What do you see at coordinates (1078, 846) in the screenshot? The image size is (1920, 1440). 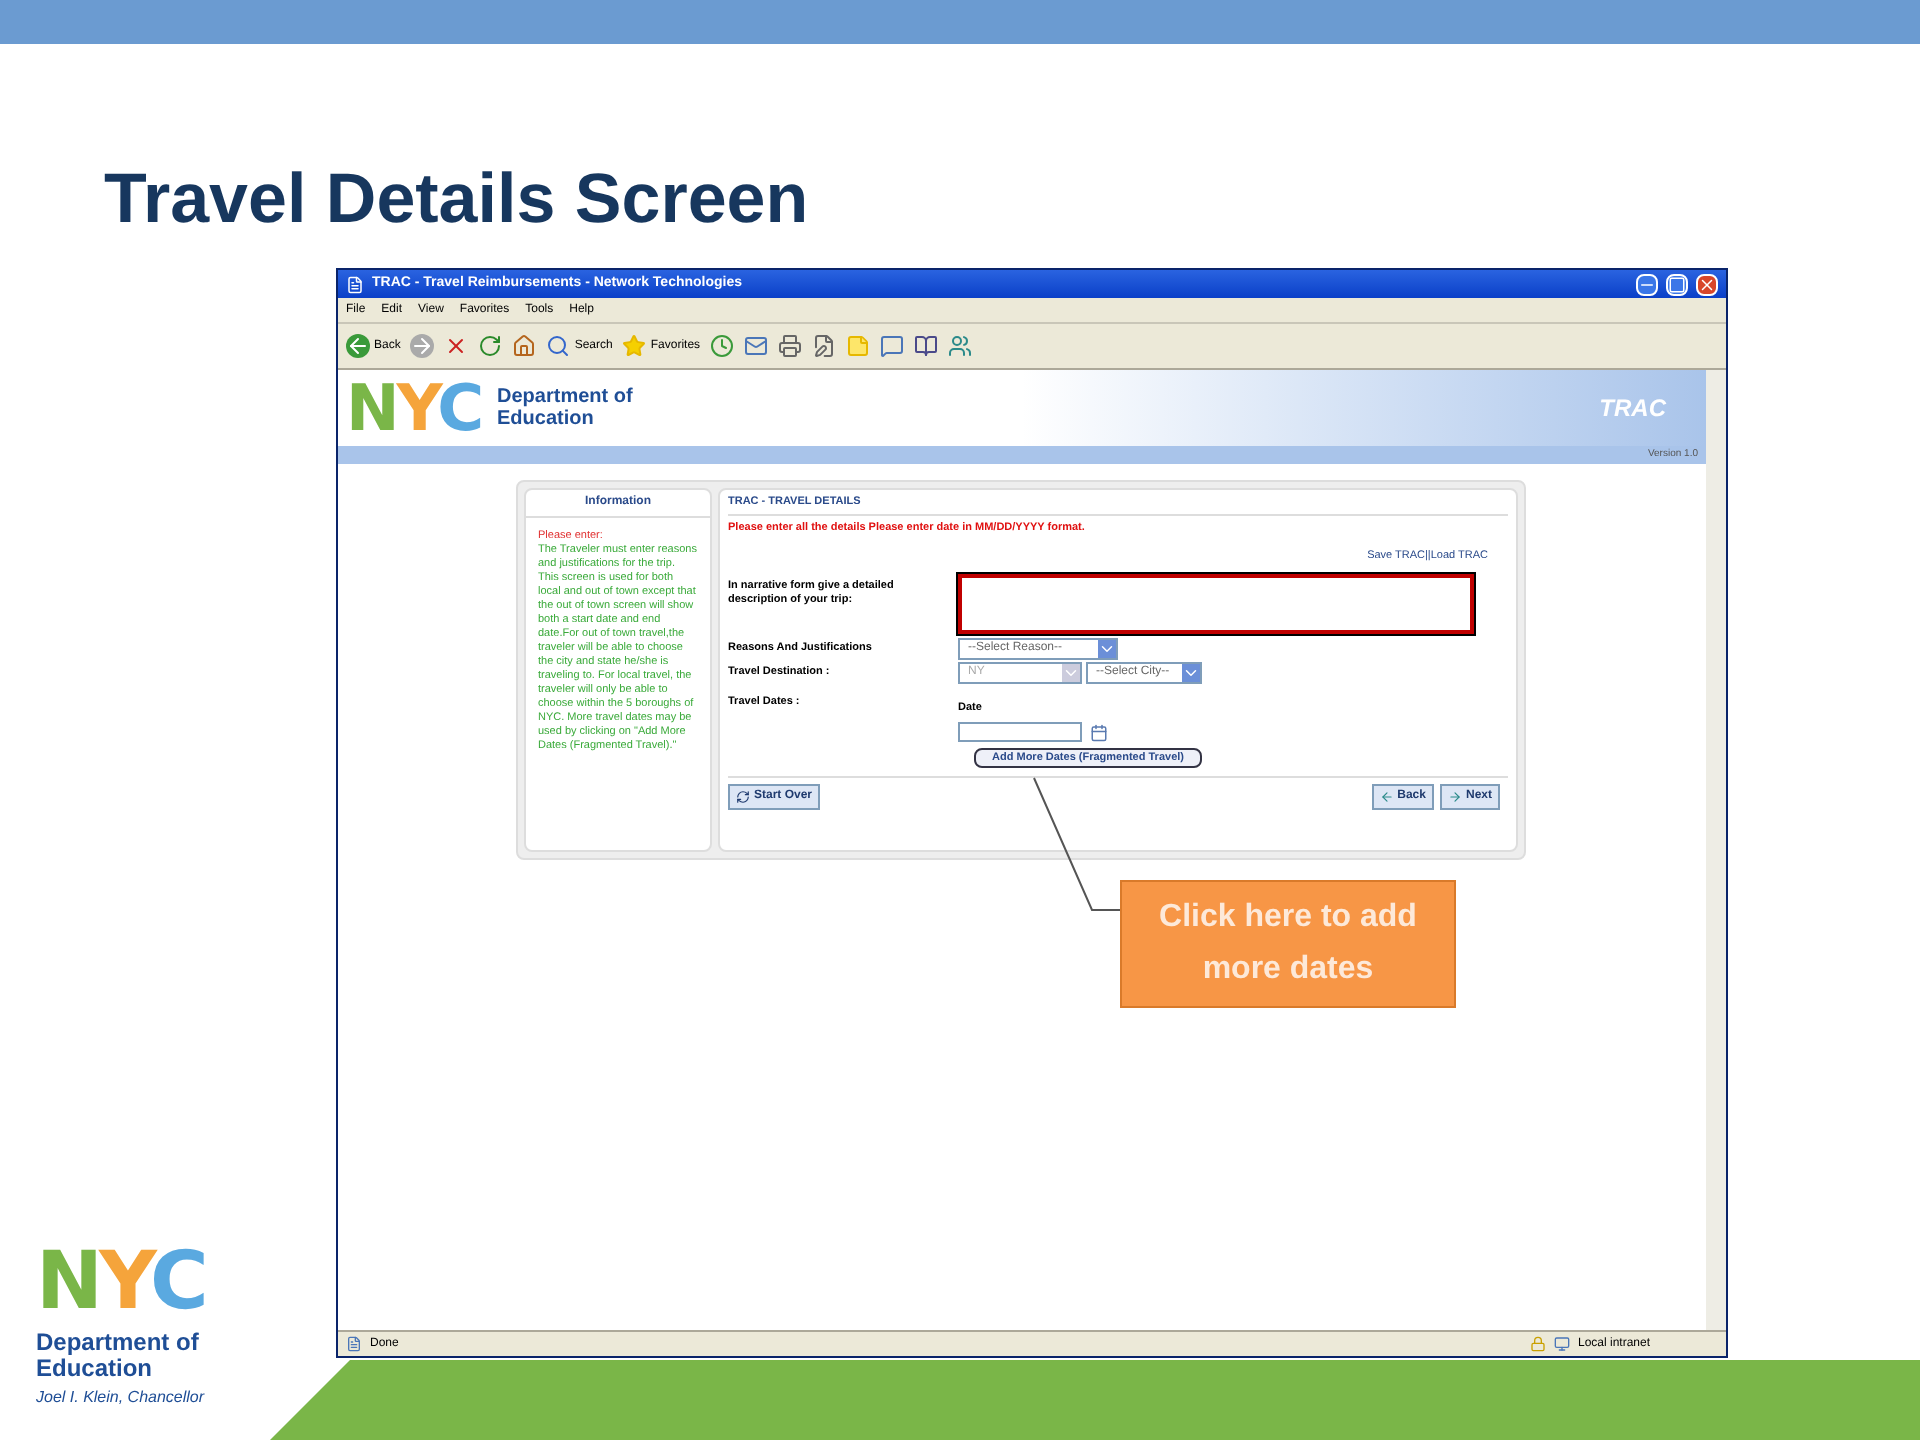 I see `leader-line` at bounding box center [1078, 846].